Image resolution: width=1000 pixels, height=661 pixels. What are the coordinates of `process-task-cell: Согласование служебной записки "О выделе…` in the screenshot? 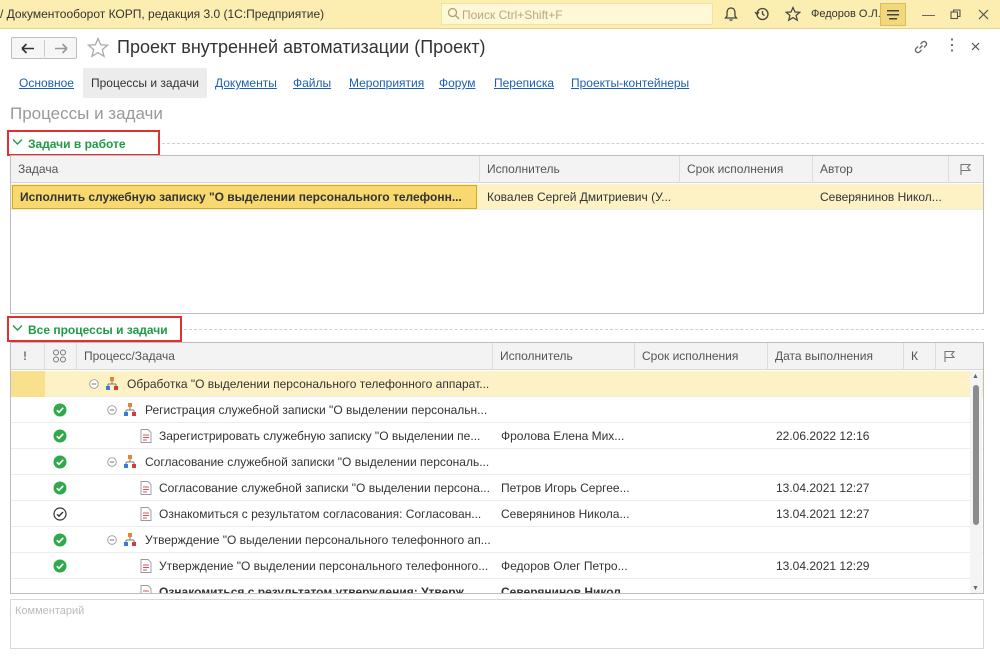 It's located at (294, 462).